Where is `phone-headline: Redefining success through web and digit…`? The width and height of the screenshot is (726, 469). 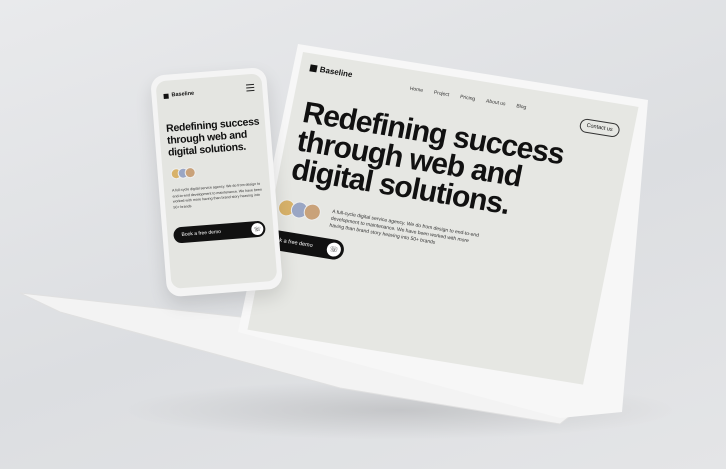
phone-headline: Redefining success through web and digit… is located at coordinates (214, 137).